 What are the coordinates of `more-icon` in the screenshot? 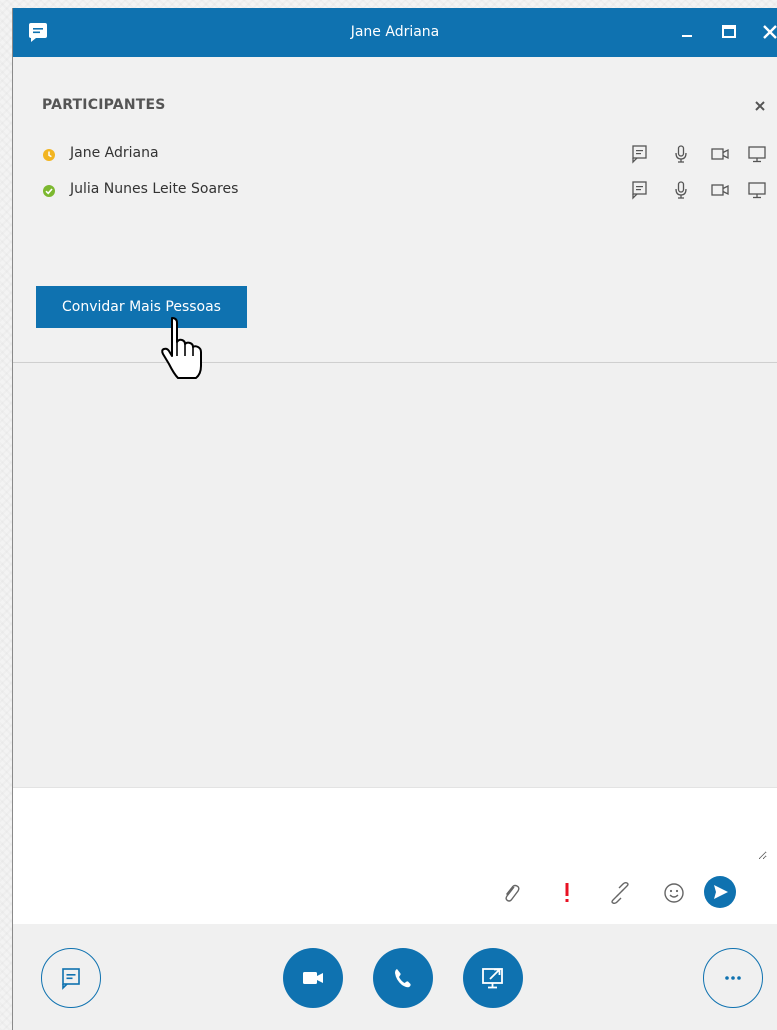 It's located at (733, 978).